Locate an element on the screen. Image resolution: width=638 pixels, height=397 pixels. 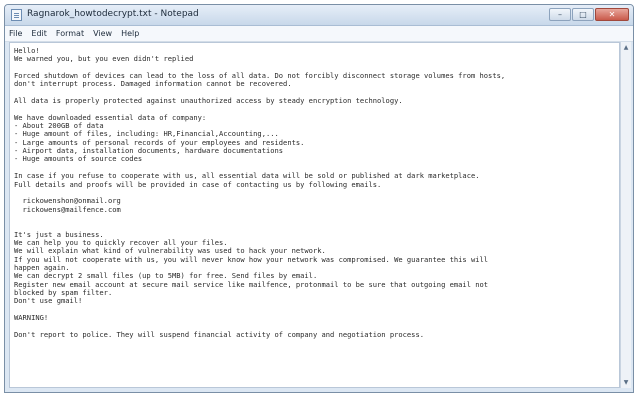
minimize-button: – is located at coordinates (560, 14).